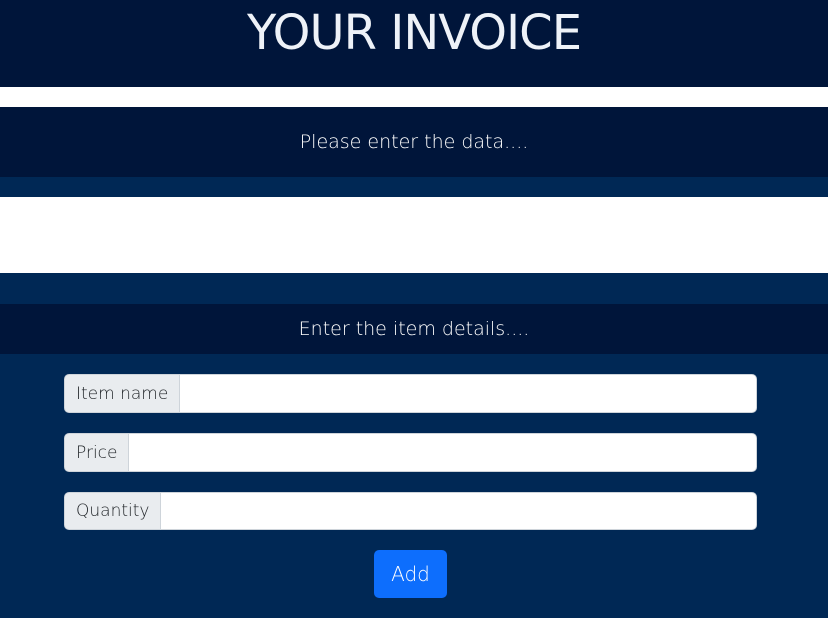  I want to click on add-item-button: Add, so click(410, 574).